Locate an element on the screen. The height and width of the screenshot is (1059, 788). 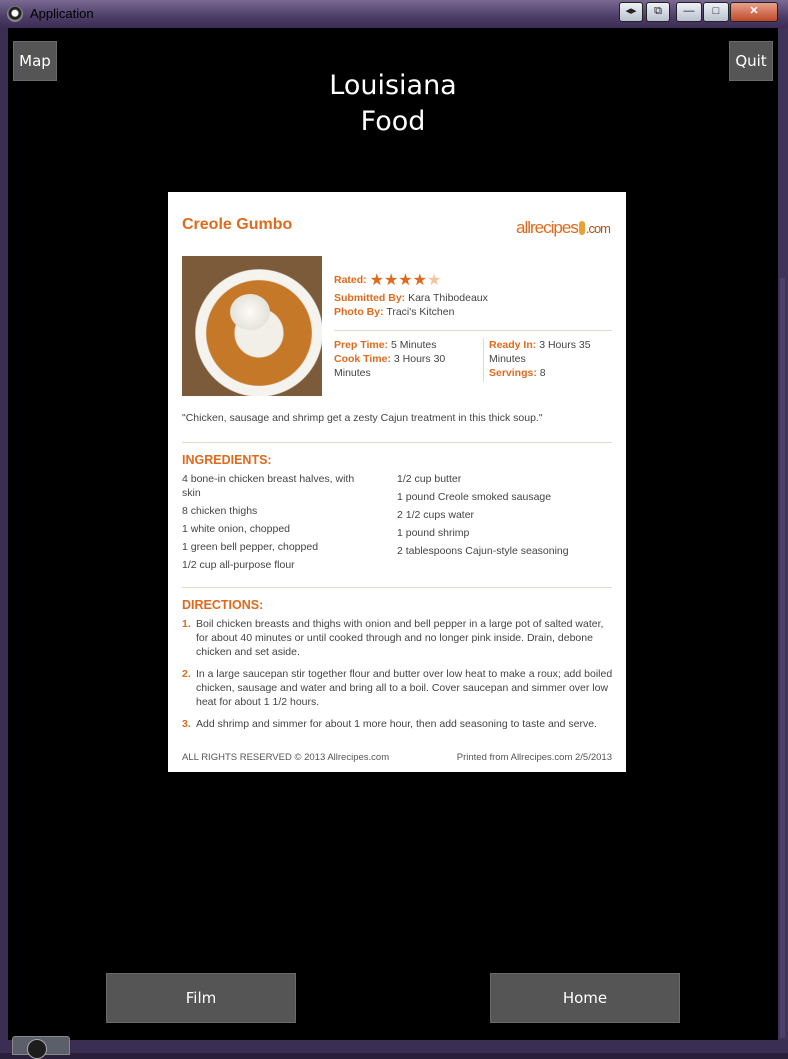
recipe-photo is located at coordinates (252, 326).